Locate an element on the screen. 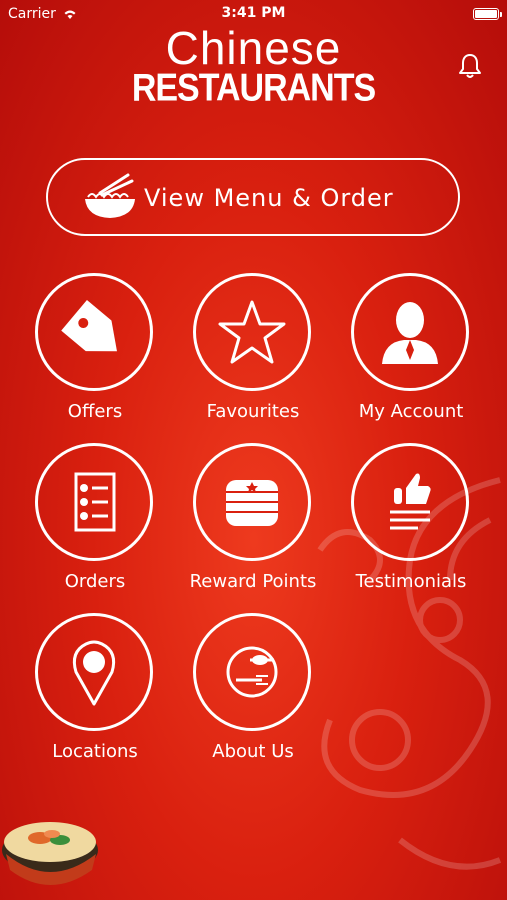  tile-testimonials: Testimonials is located at coordinates (411, 523).